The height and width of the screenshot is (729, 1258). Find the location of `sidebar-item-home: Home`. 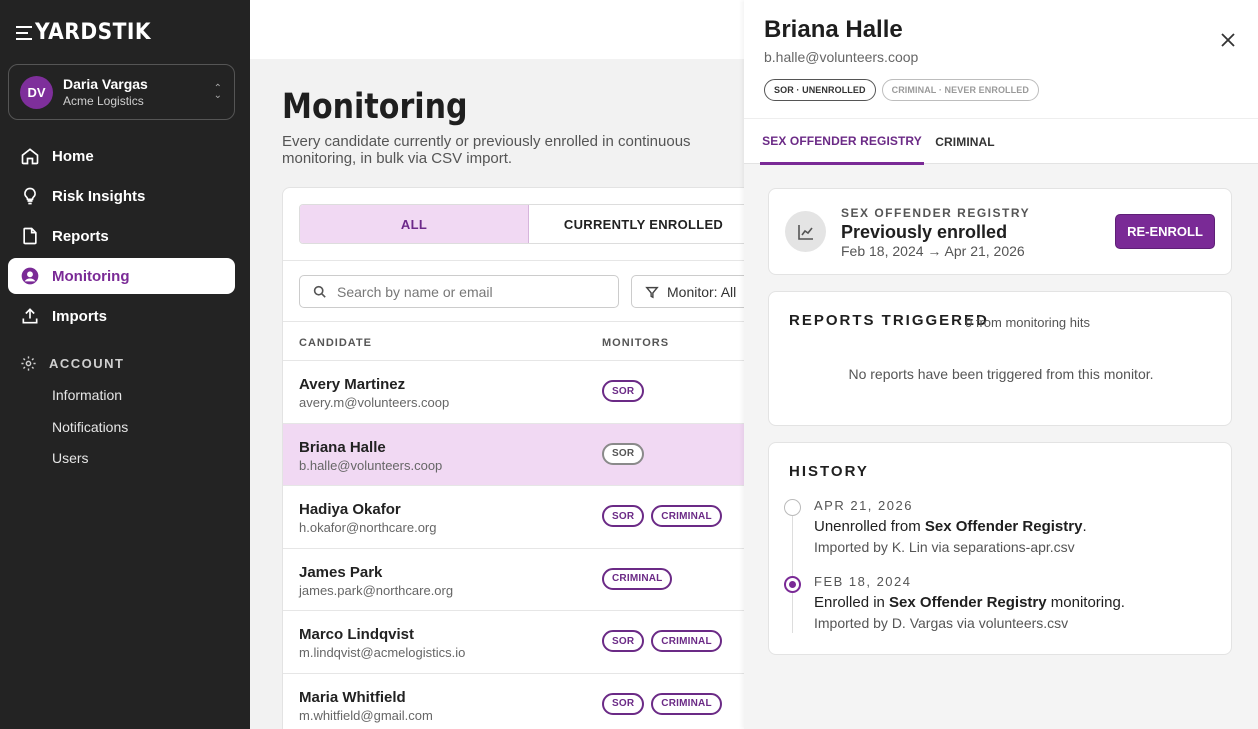

sidebar-item-home: Home is located at coordinates (121, 156).